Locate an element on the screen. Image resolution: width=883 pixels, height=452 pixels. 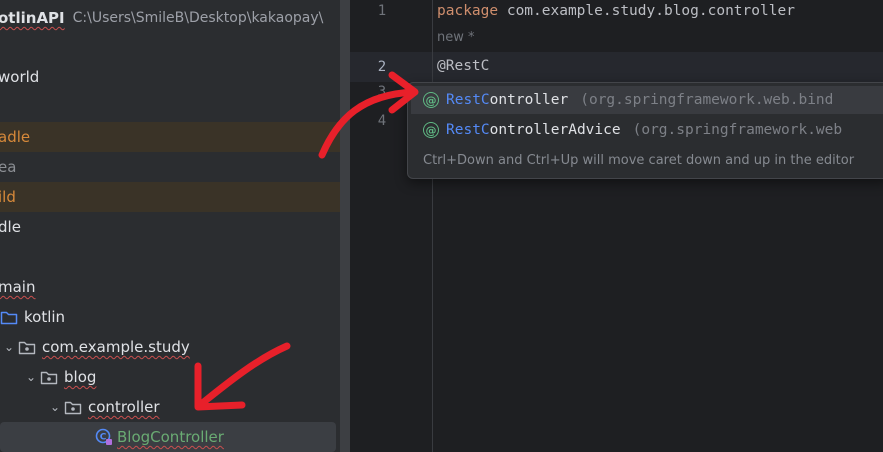
panel-splitter is located at coordinates (345, 226).